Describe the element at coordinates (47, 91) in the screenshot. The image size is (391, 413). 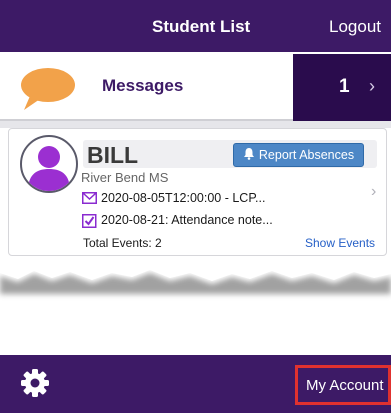
I see `chat-bubble-icon` at that location.